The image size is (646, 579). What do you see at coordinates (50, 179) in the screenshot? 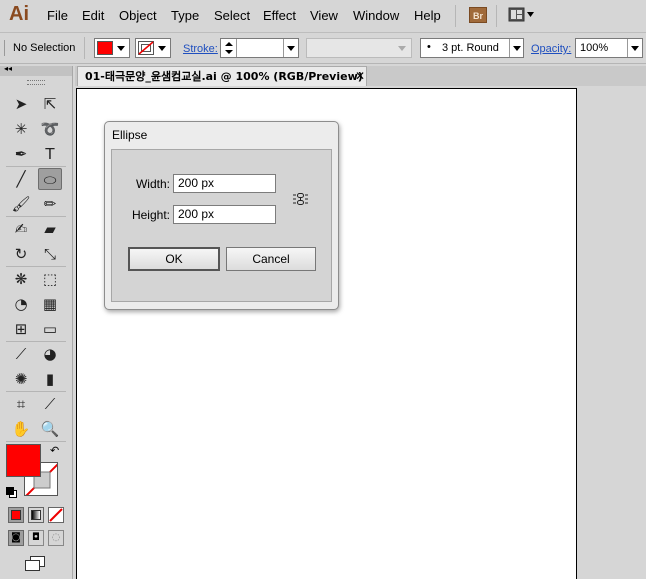
I see `ellipse-tool-icon: ⬭` at bounding box center [50, 179].